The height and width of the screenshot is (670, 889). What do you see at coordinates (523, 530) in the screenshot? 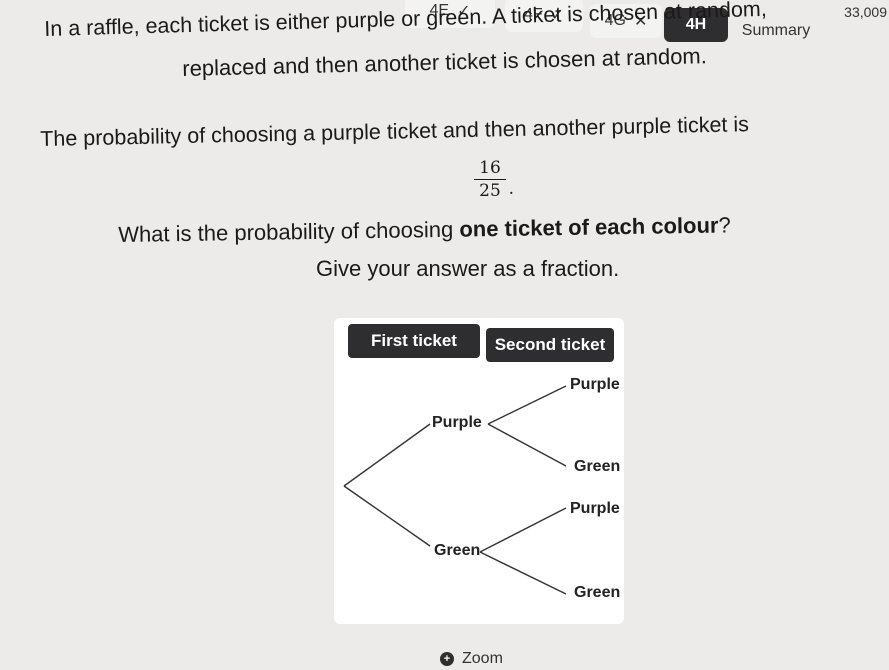
I see `branch-green-purple` at bounding box center [523, 530].